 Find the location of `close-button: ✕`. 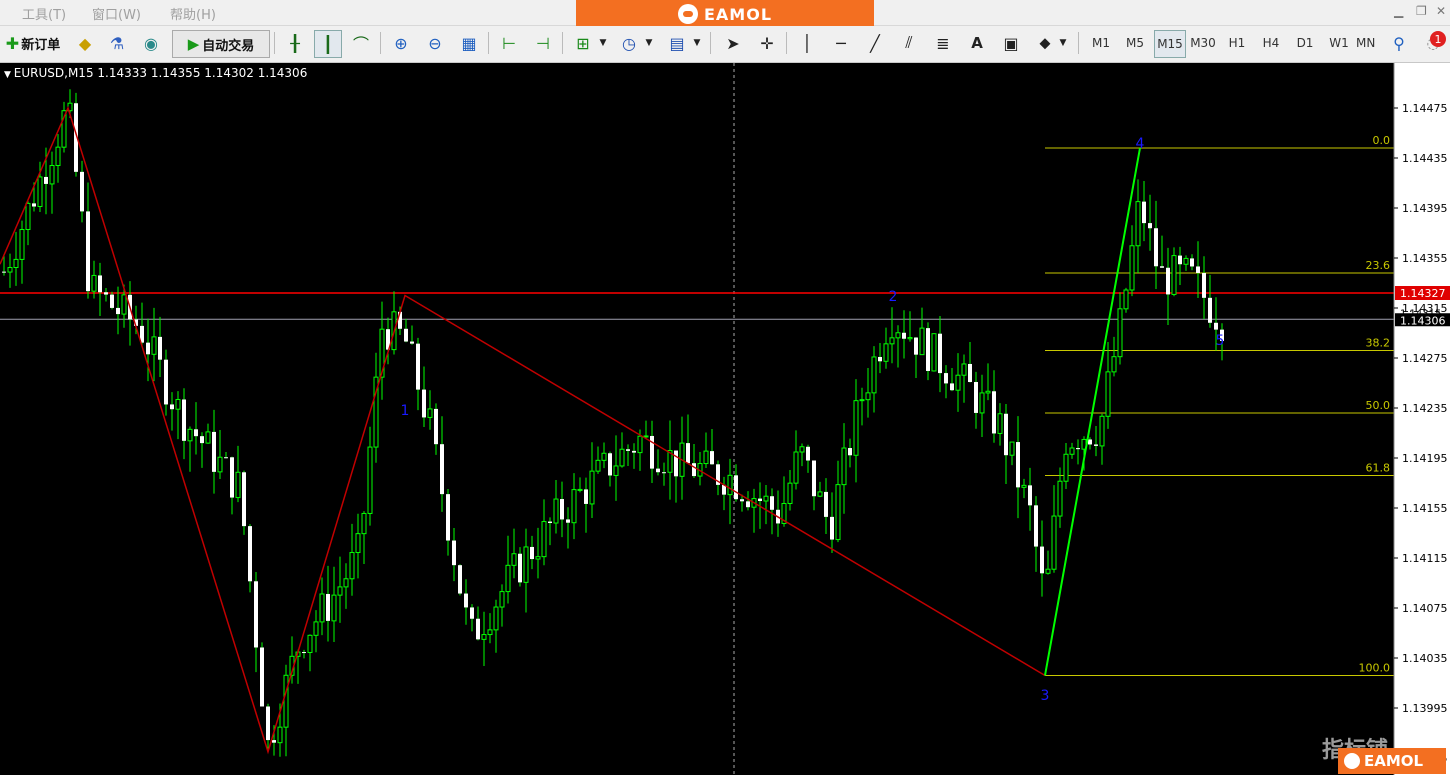

close-button: ✕ is located at coordinates (1441, 11).